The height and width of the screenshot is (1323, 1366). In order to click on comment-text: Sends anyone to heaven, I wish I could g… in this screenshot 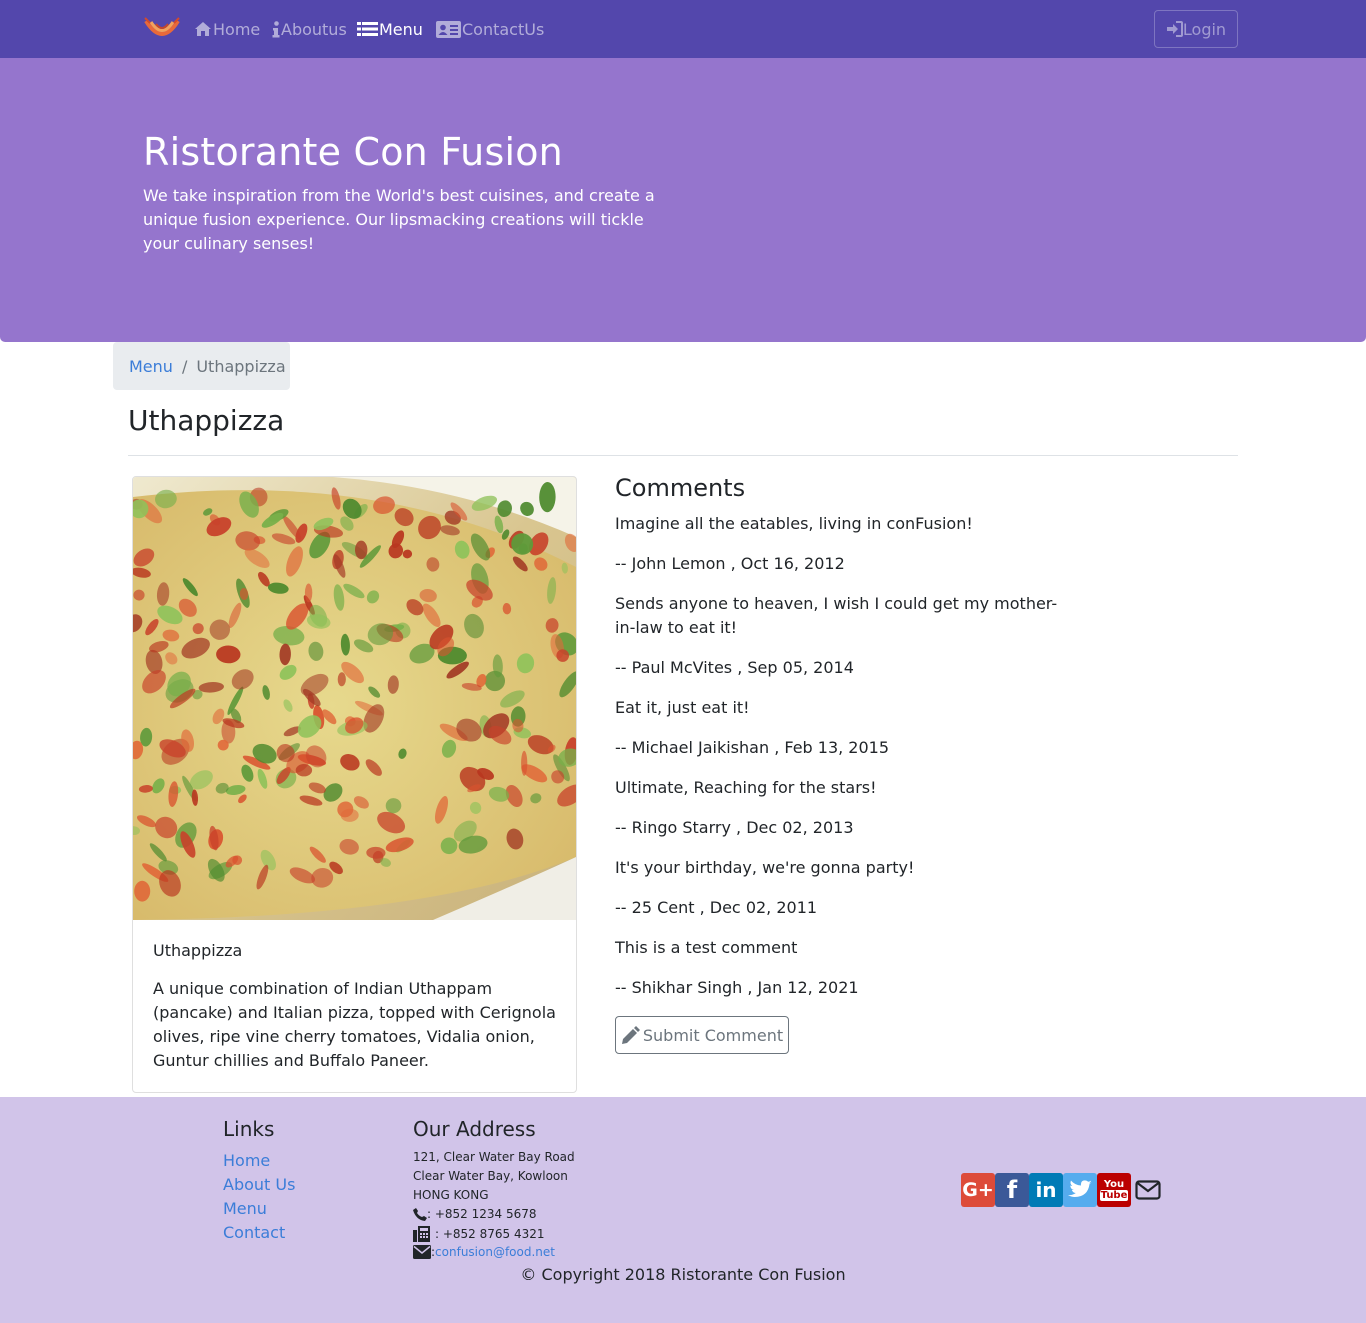, I will do `click(836, 615)`.